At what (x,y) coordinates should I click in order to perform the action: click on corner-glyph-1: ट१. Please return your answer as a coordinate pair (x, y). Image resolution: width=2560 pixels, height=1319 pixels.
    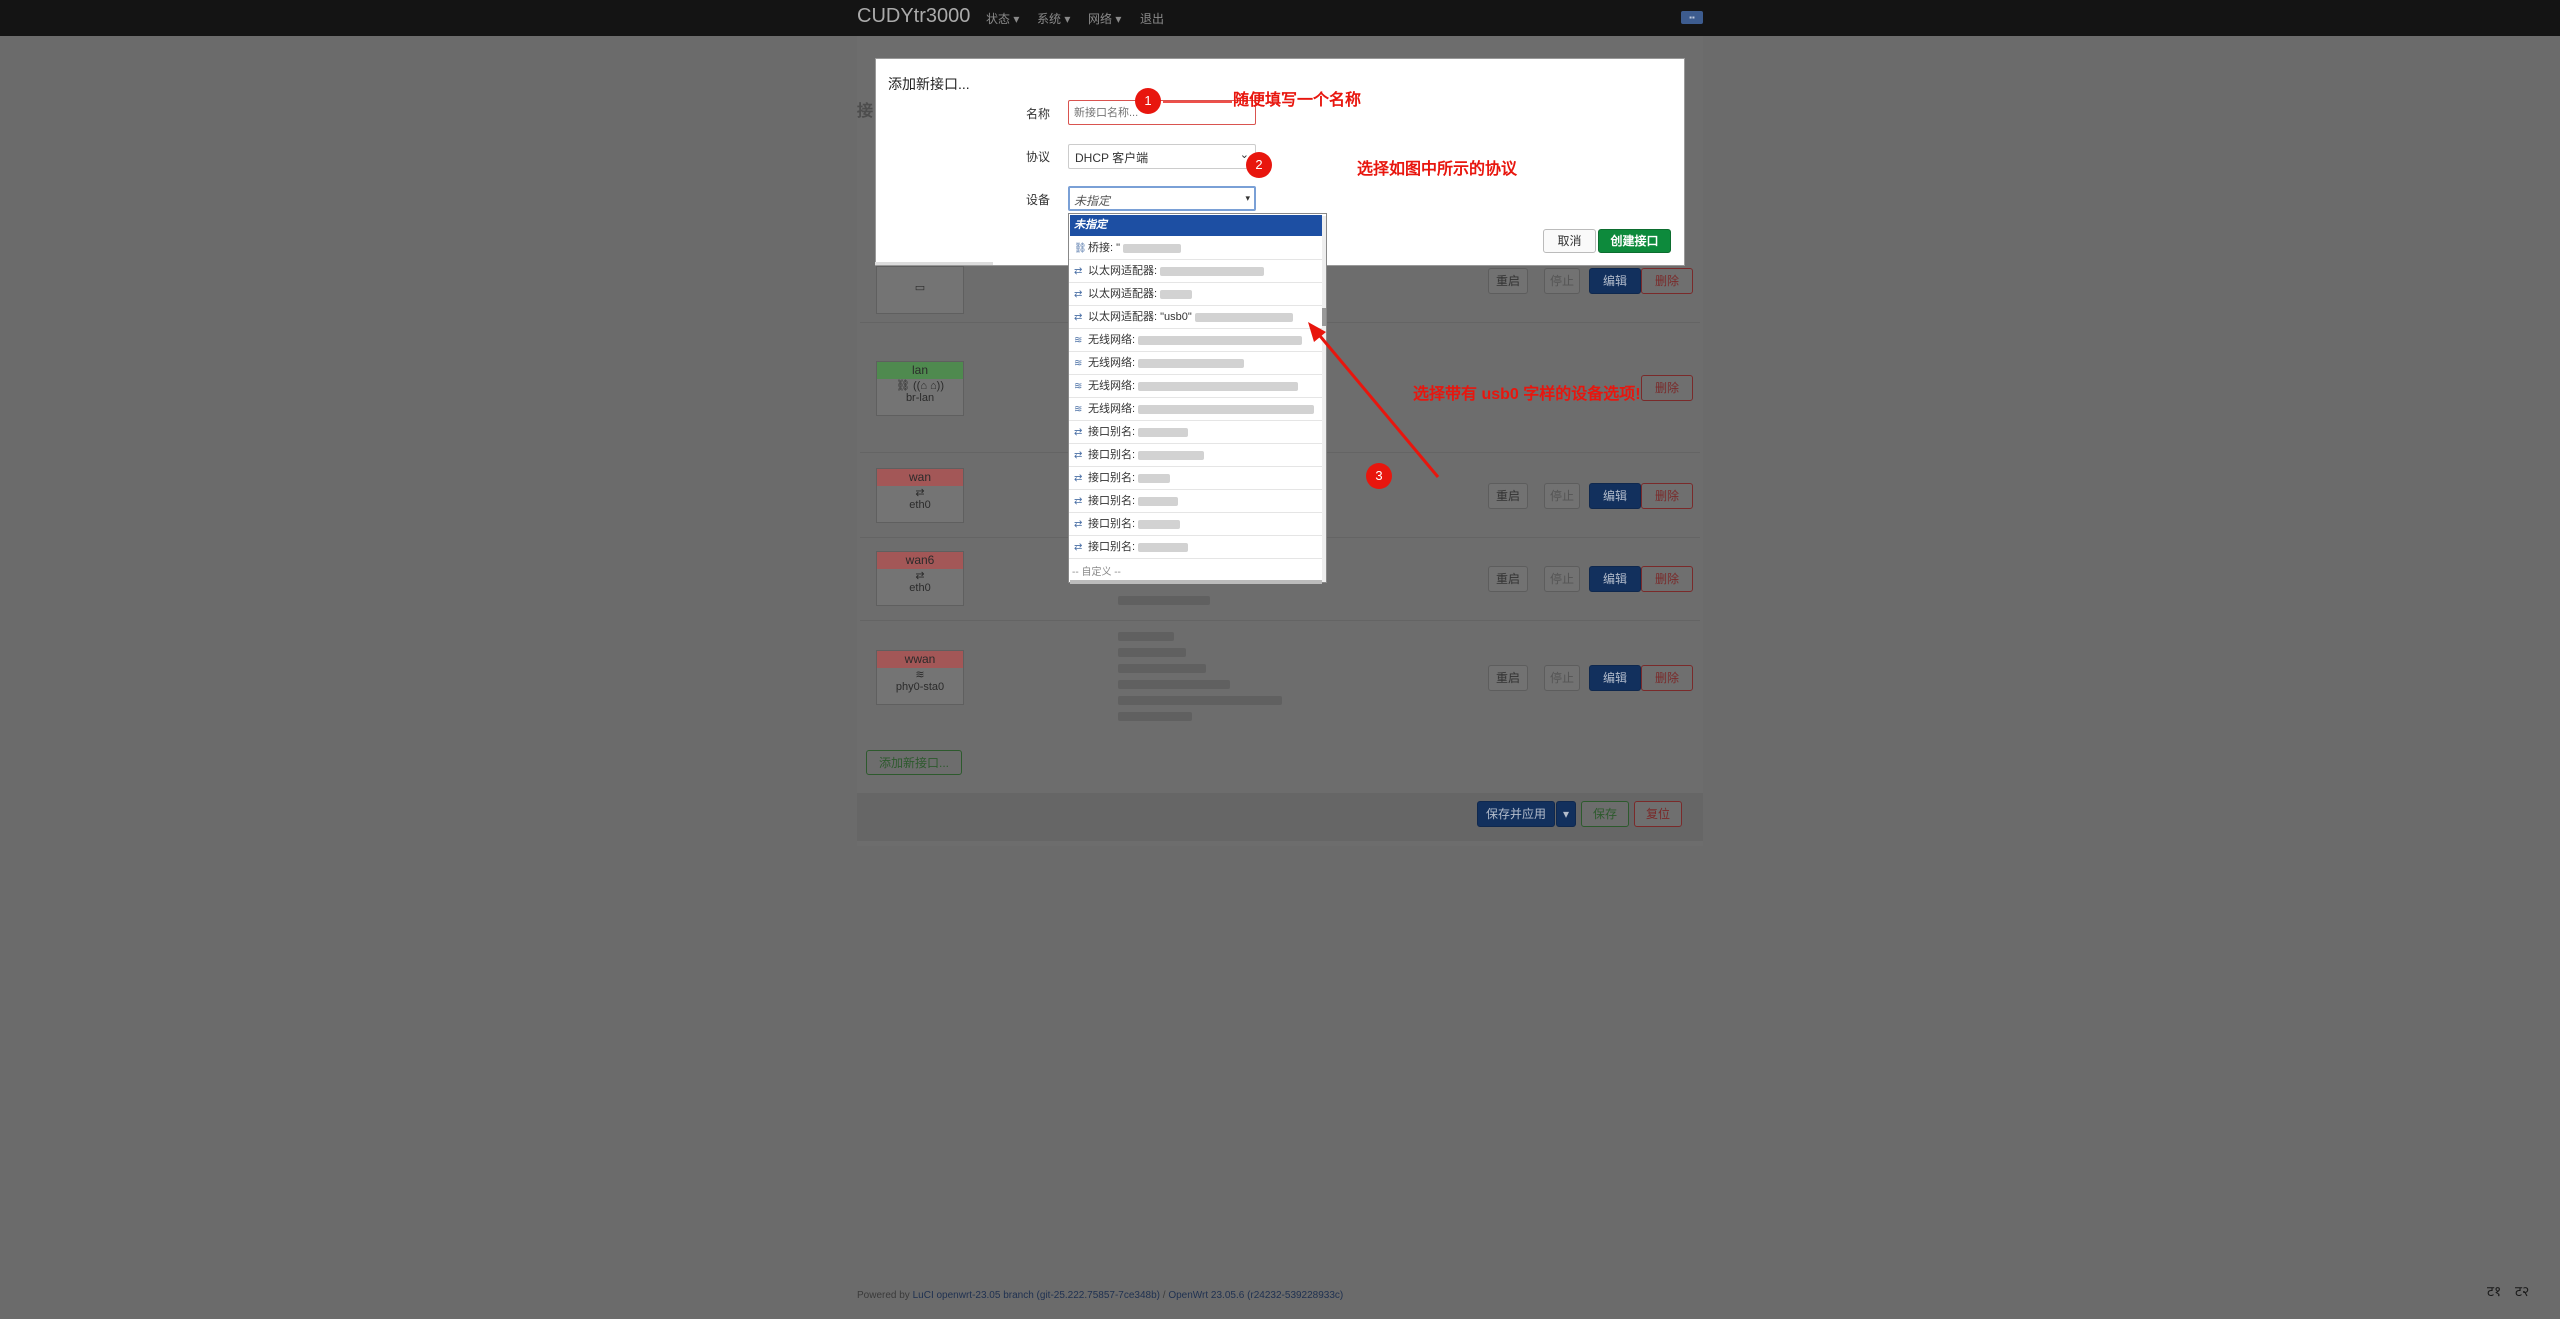
    Looking at the image, I should click on (2494, 1291).